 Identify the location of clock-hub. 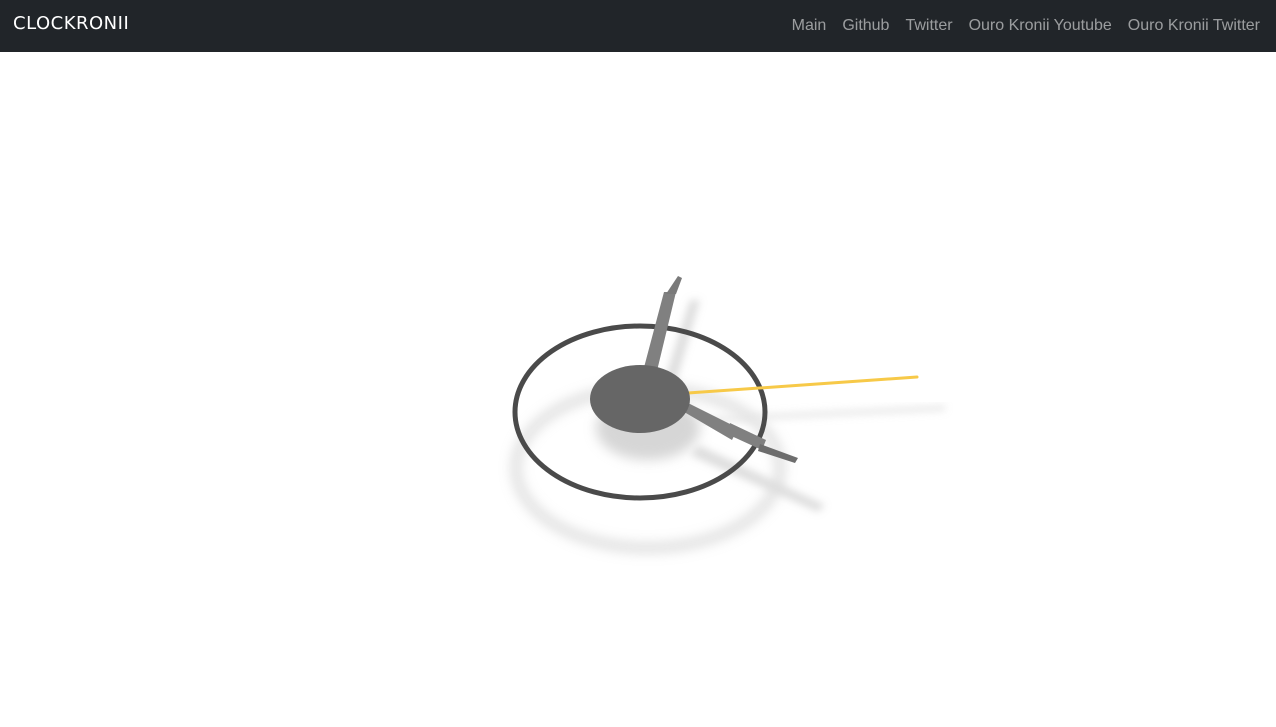
(640, 399).